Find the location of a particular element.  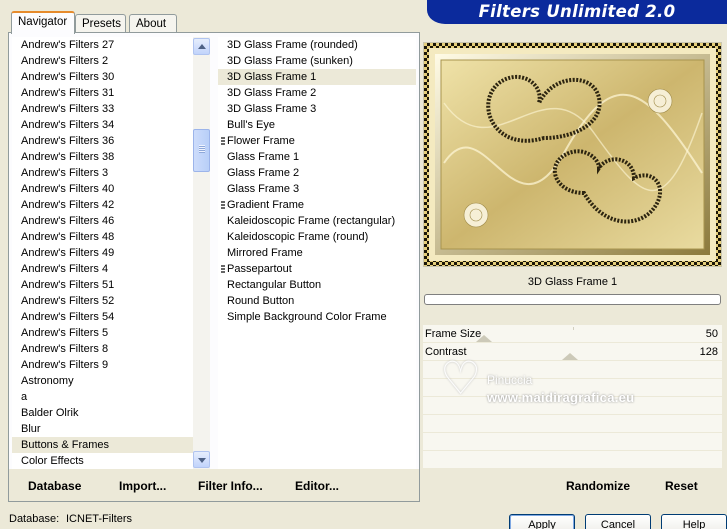

list-item: Andrew's Filters 51 is located at coordinates (102, 285).